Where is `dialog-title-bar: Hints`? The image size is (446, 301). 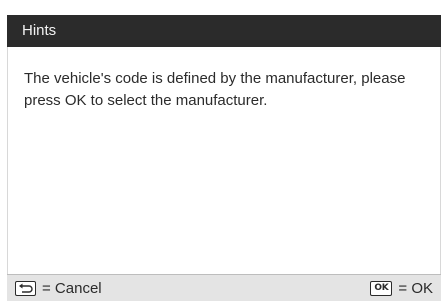
dialog-title-bar: Hints is located at coordinates (224, 31).